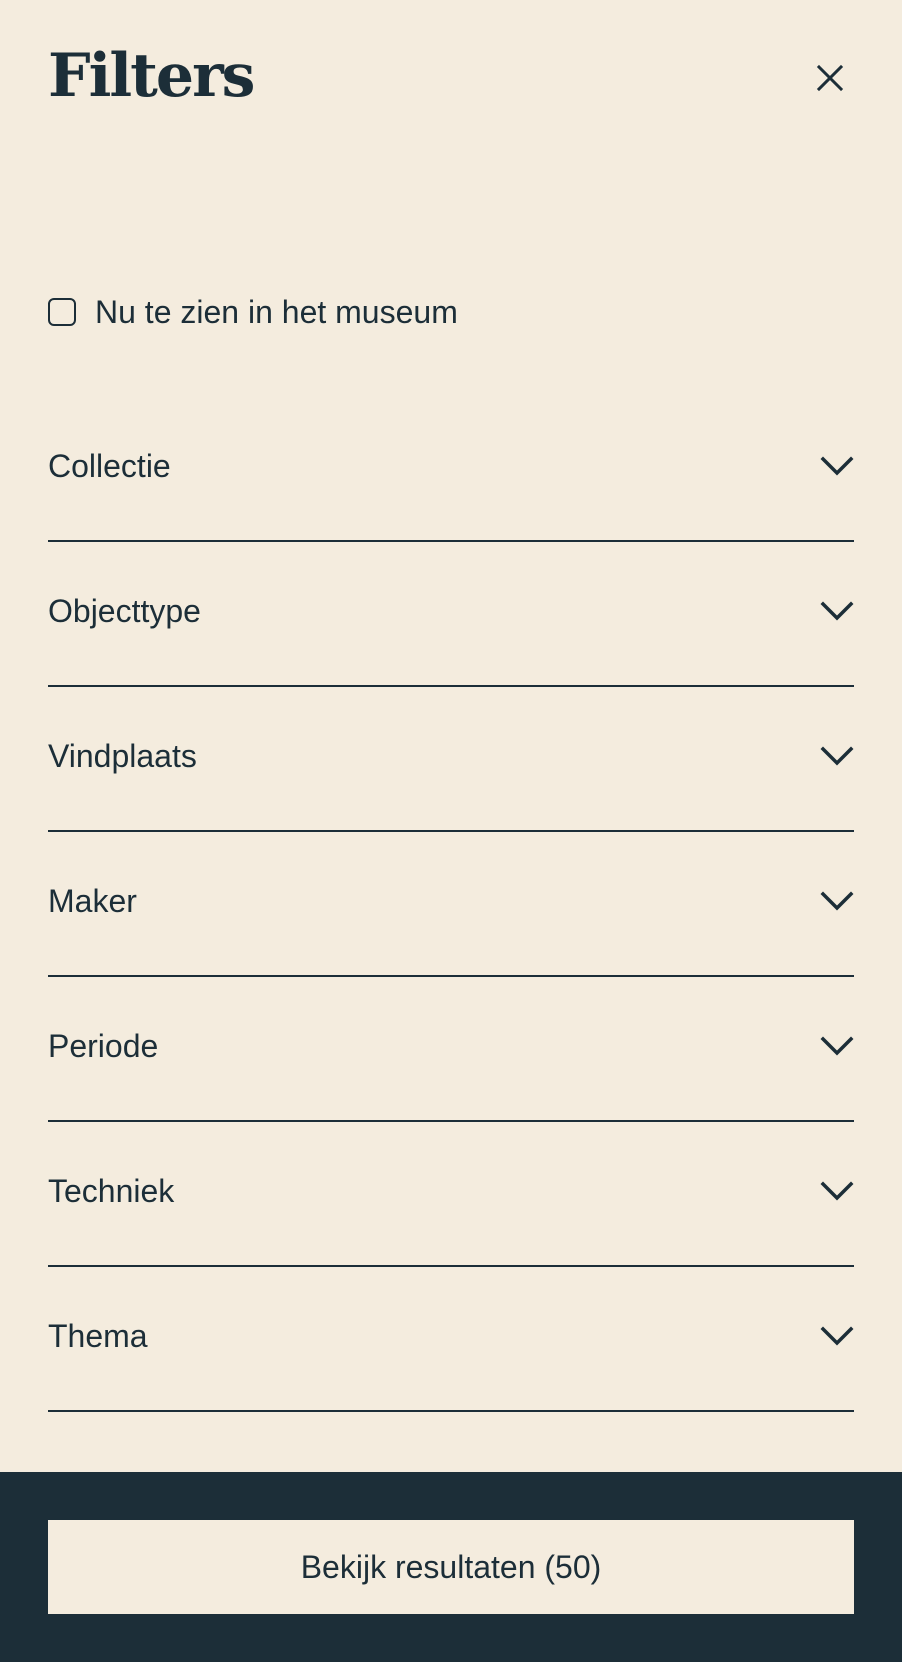 The width and height of the screenshot is (902, 1662). I want to click on filter-label: Thema, so click(98, 1335).